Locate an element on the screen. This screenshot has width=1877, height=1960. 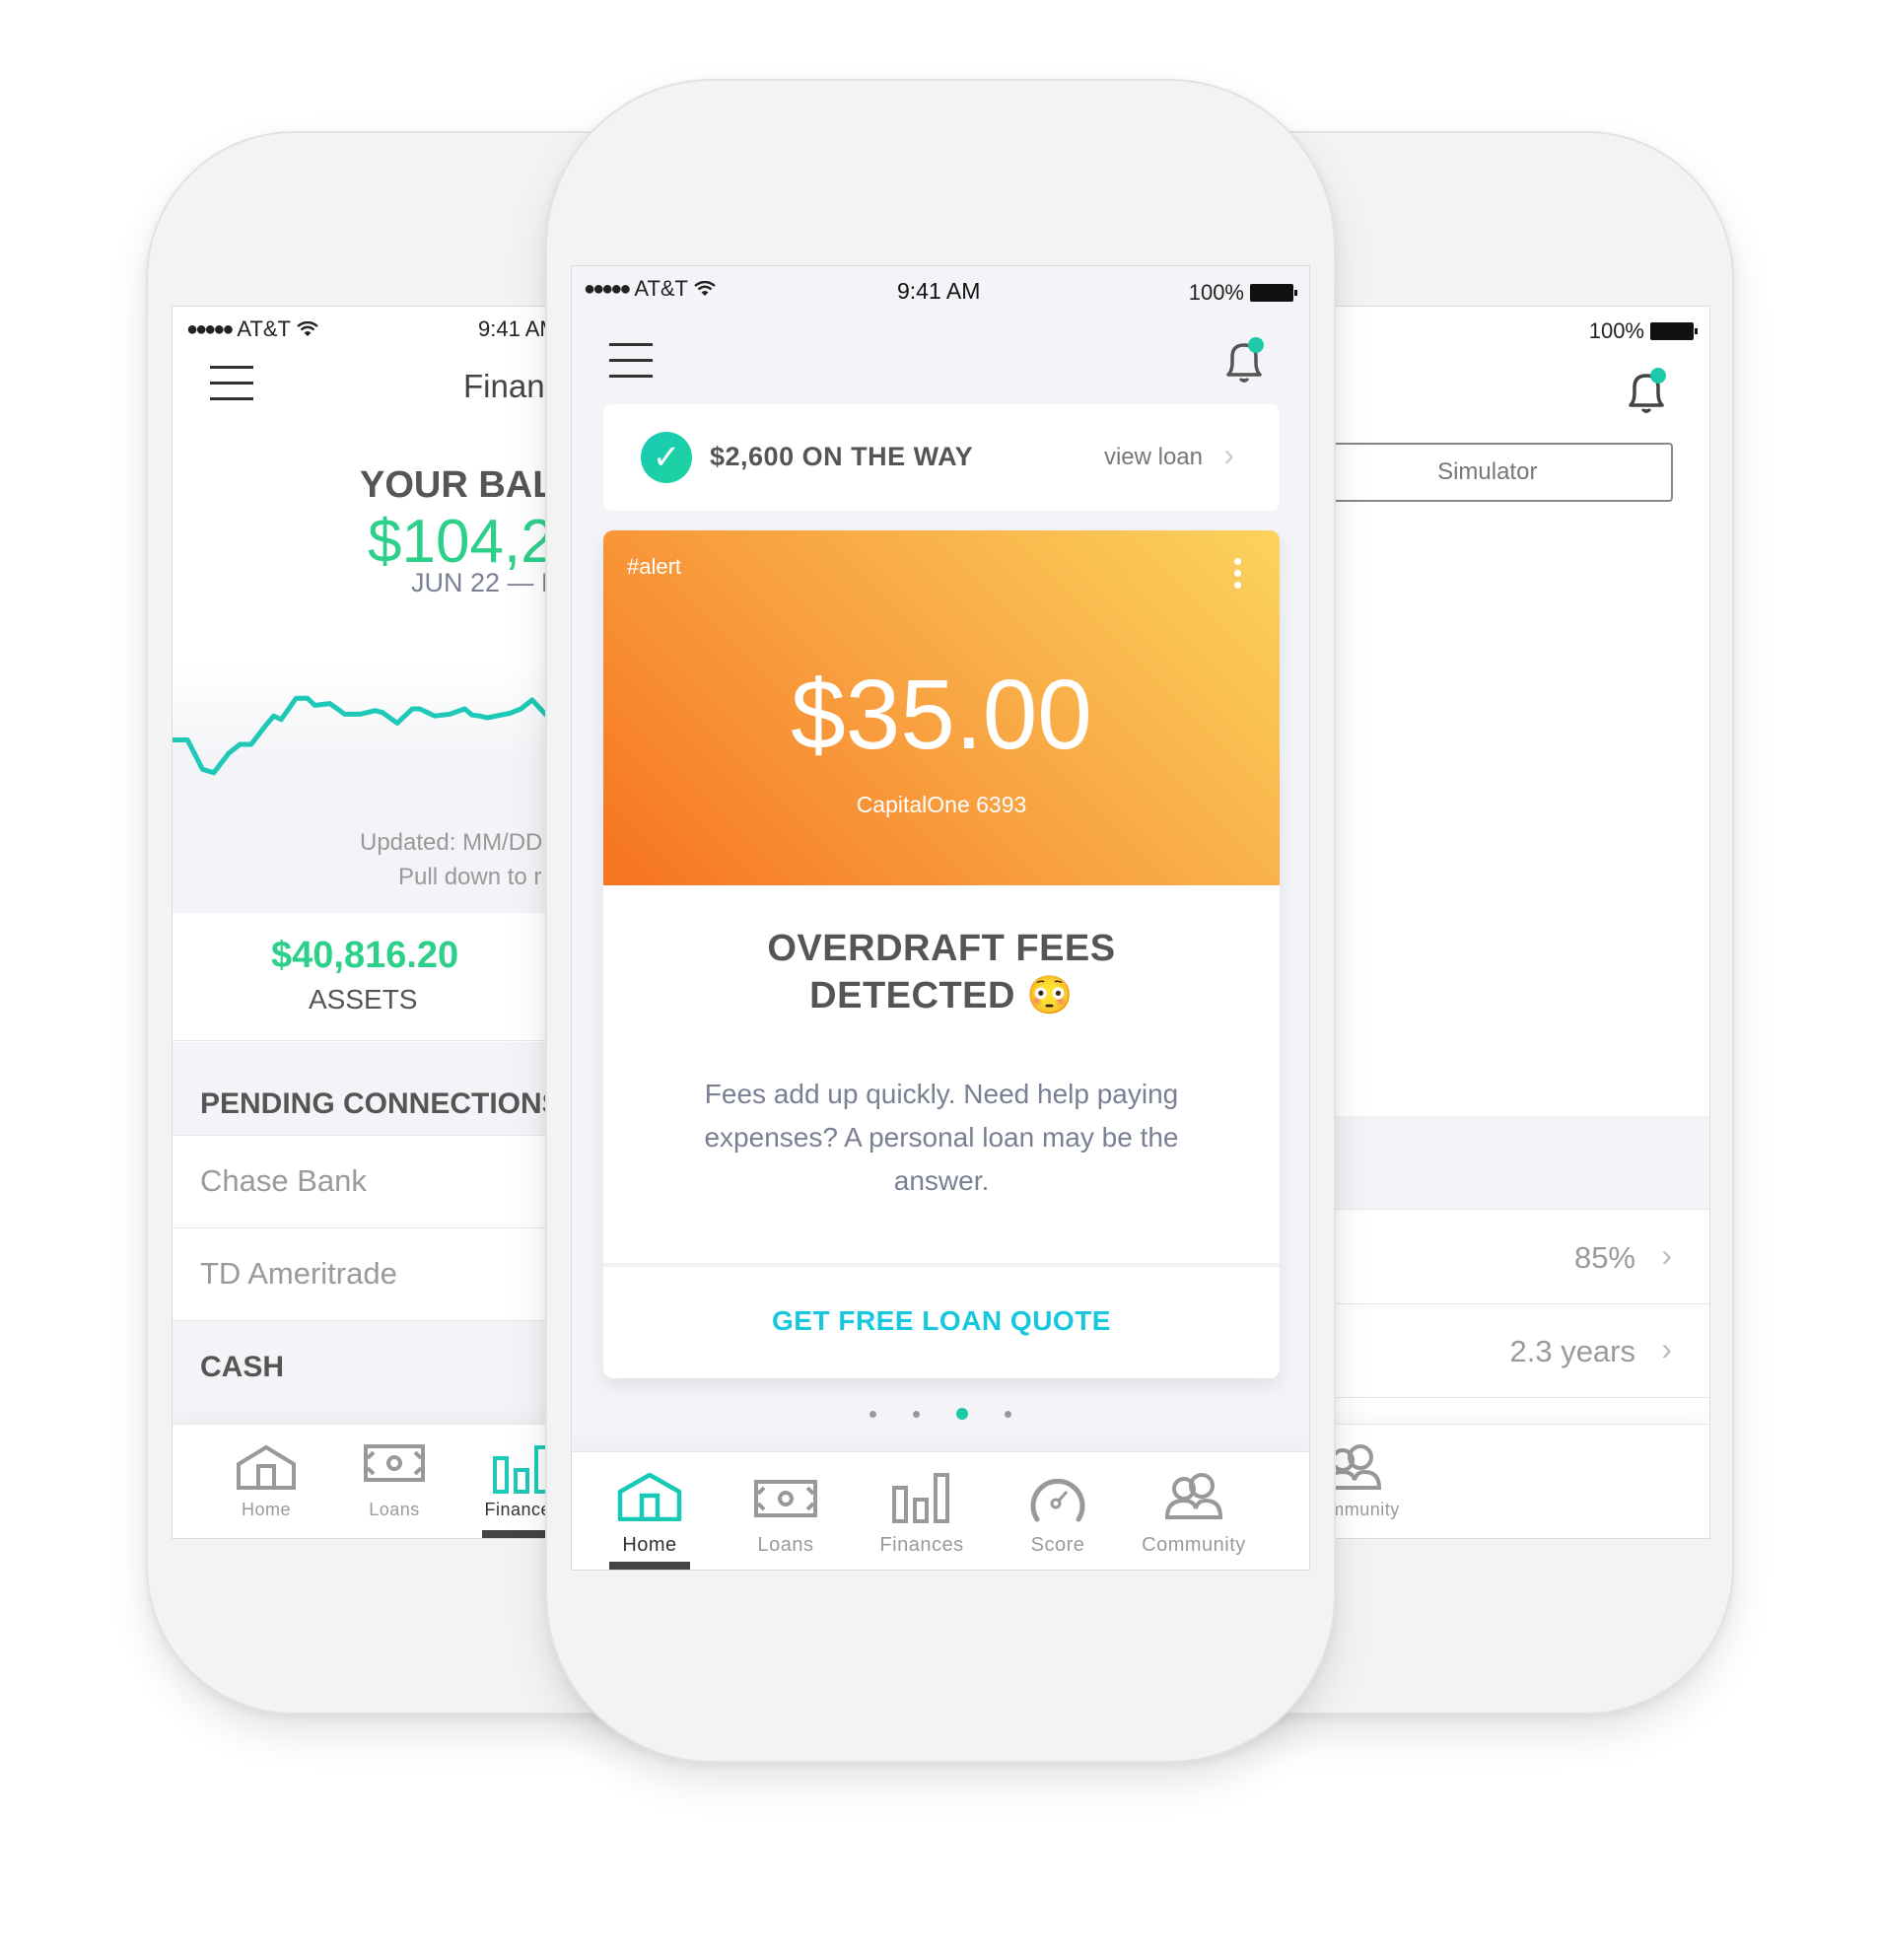
tab-finances: Finances is located at coordinates (922, 1511).